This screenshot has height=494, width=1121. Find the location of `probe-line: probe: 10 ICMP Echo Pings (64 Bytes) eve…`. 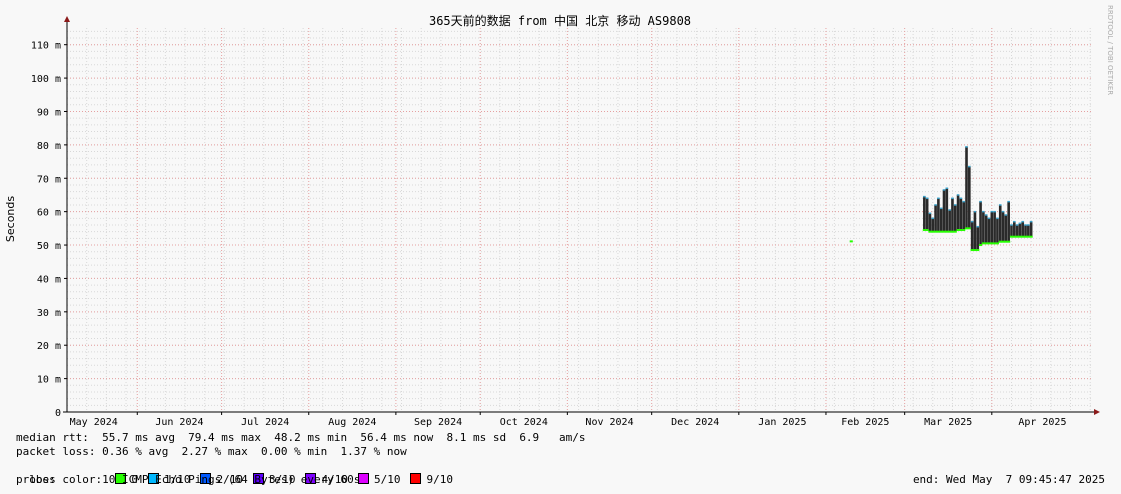

probe-line: probe: 10 ICMP Echo Pings (64 Bytes) eve… is located at coordinates (188, 479).